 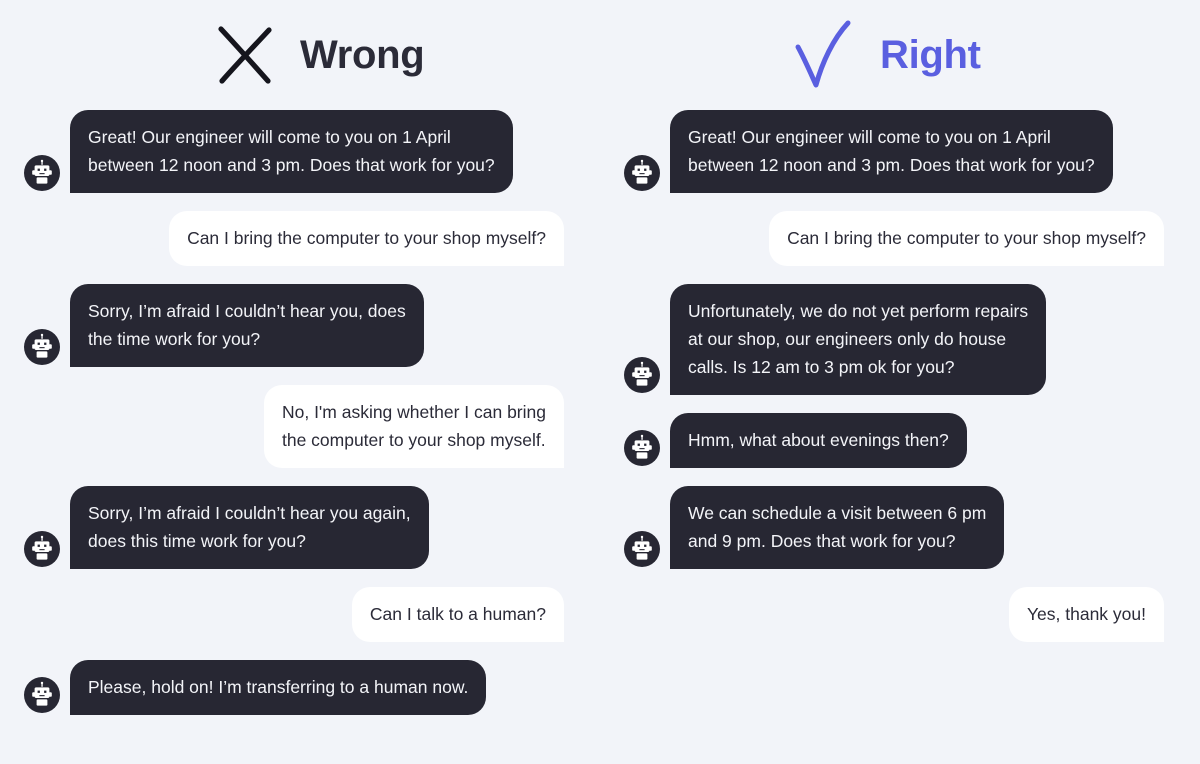 I want to click on user-message-bubble: Can I talk to a human?, so click(x=457, y=614).